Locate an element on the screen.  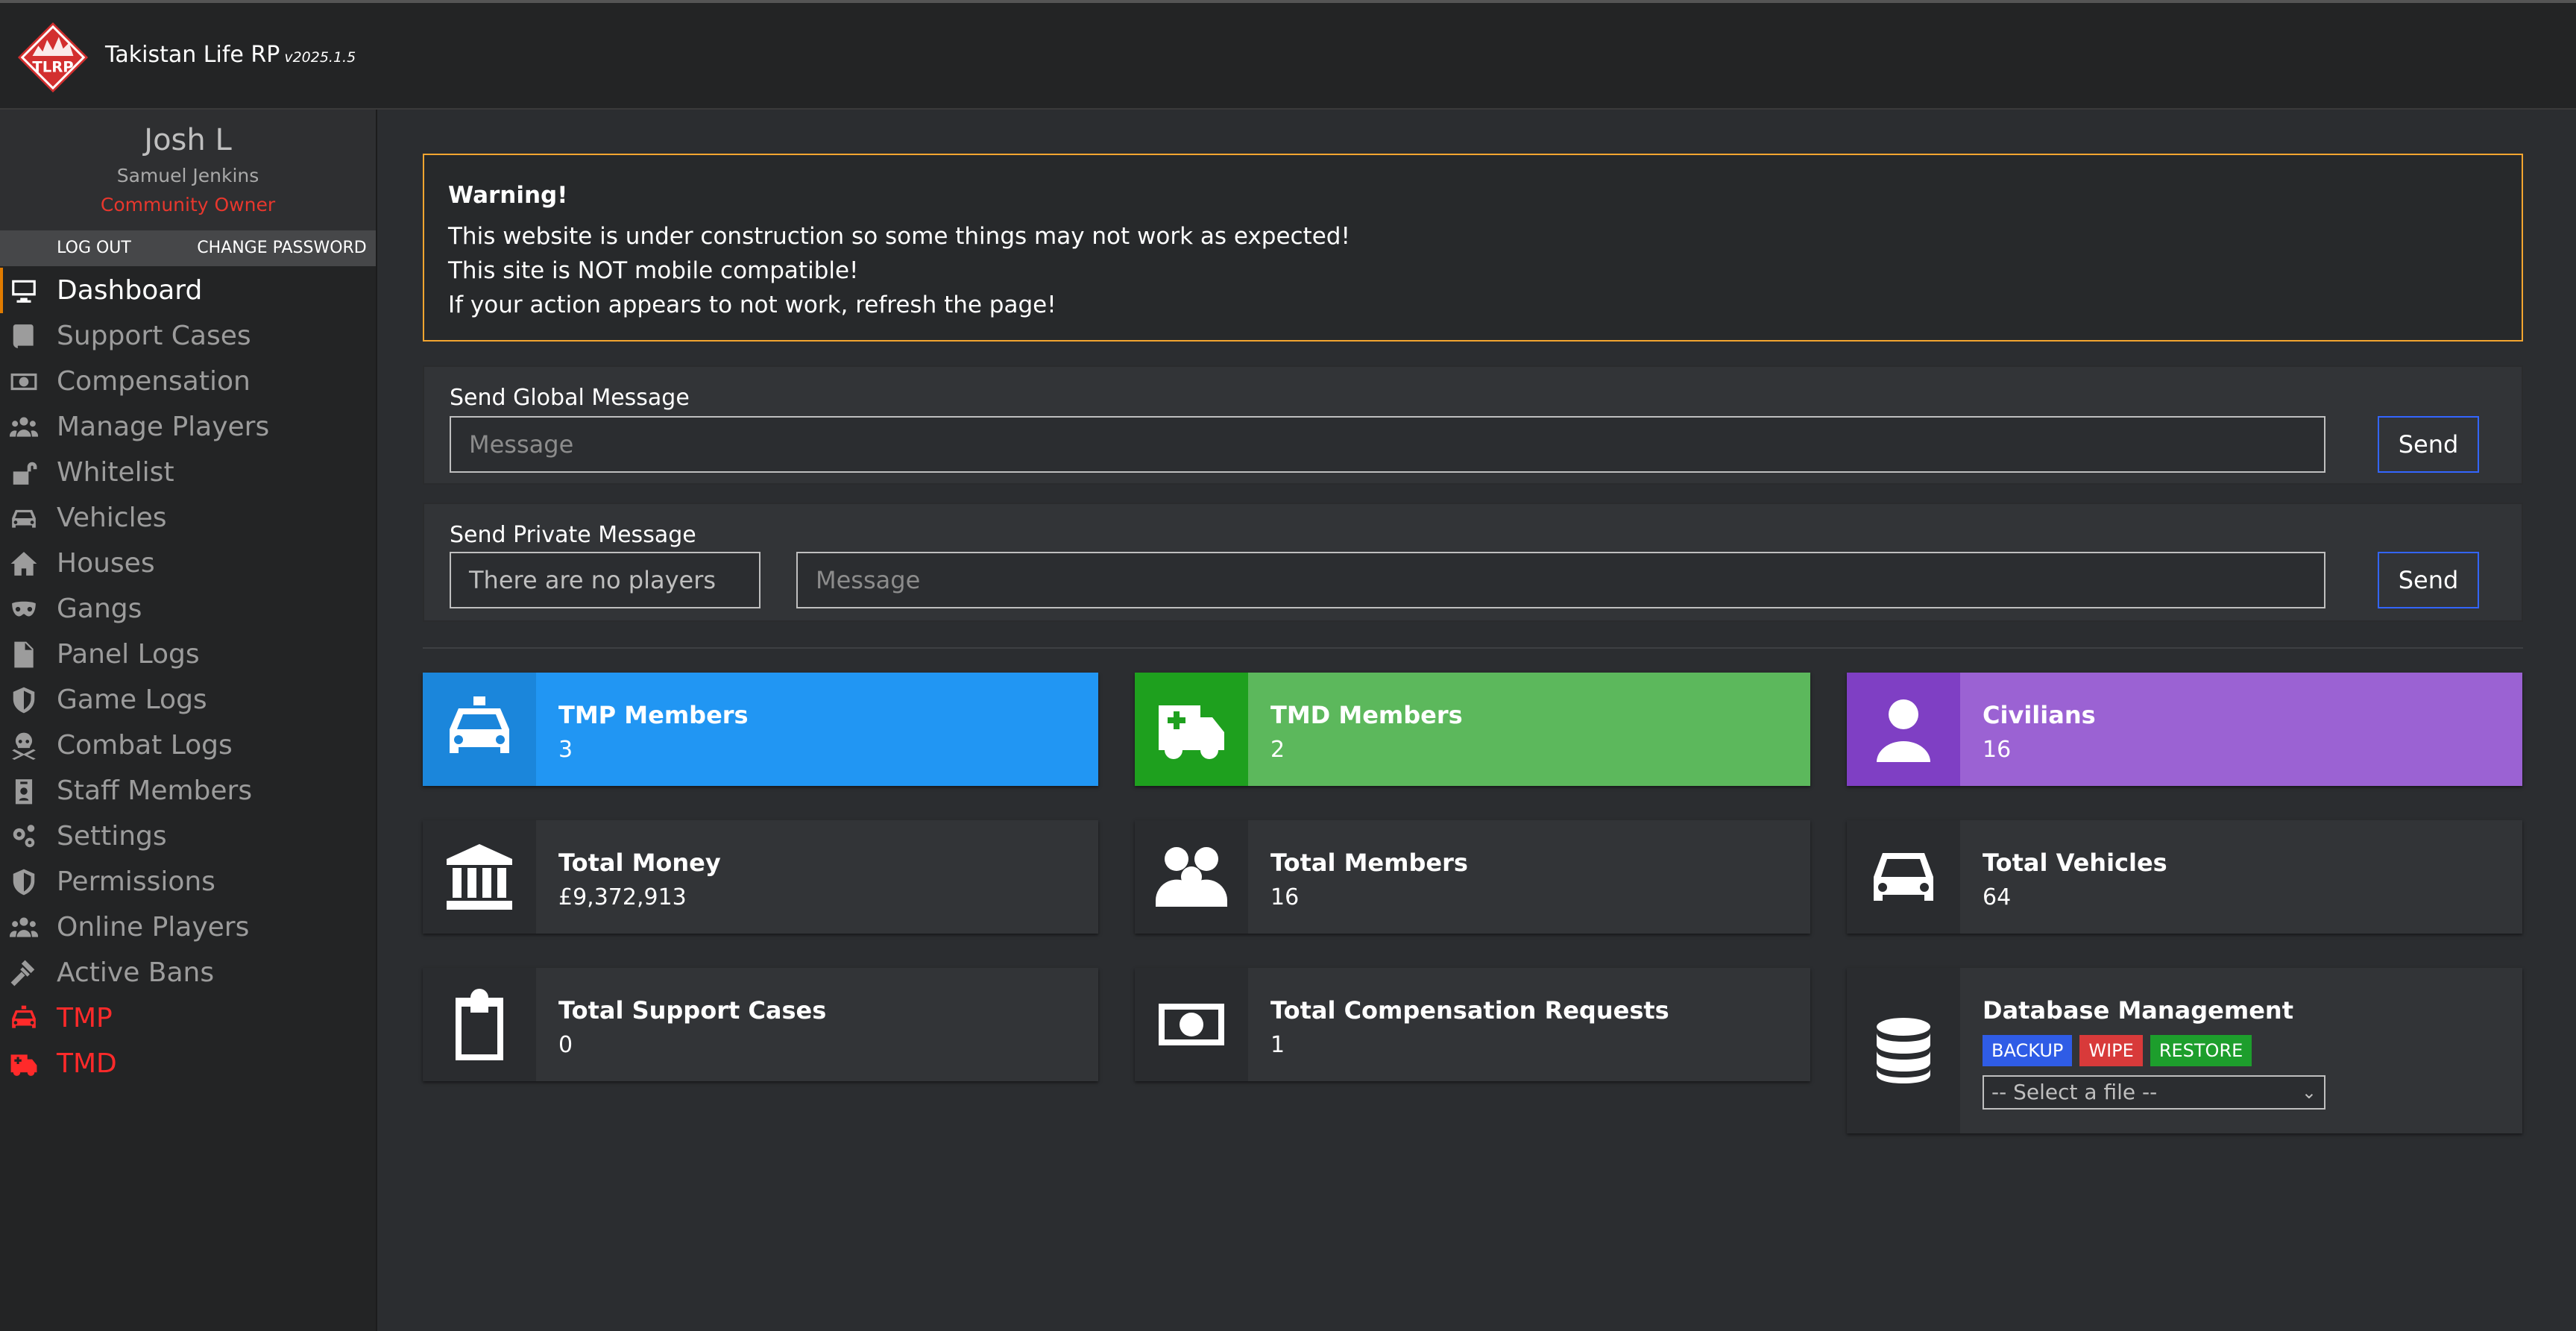
stat-value: 64 is located at coordinates (1998, 897).